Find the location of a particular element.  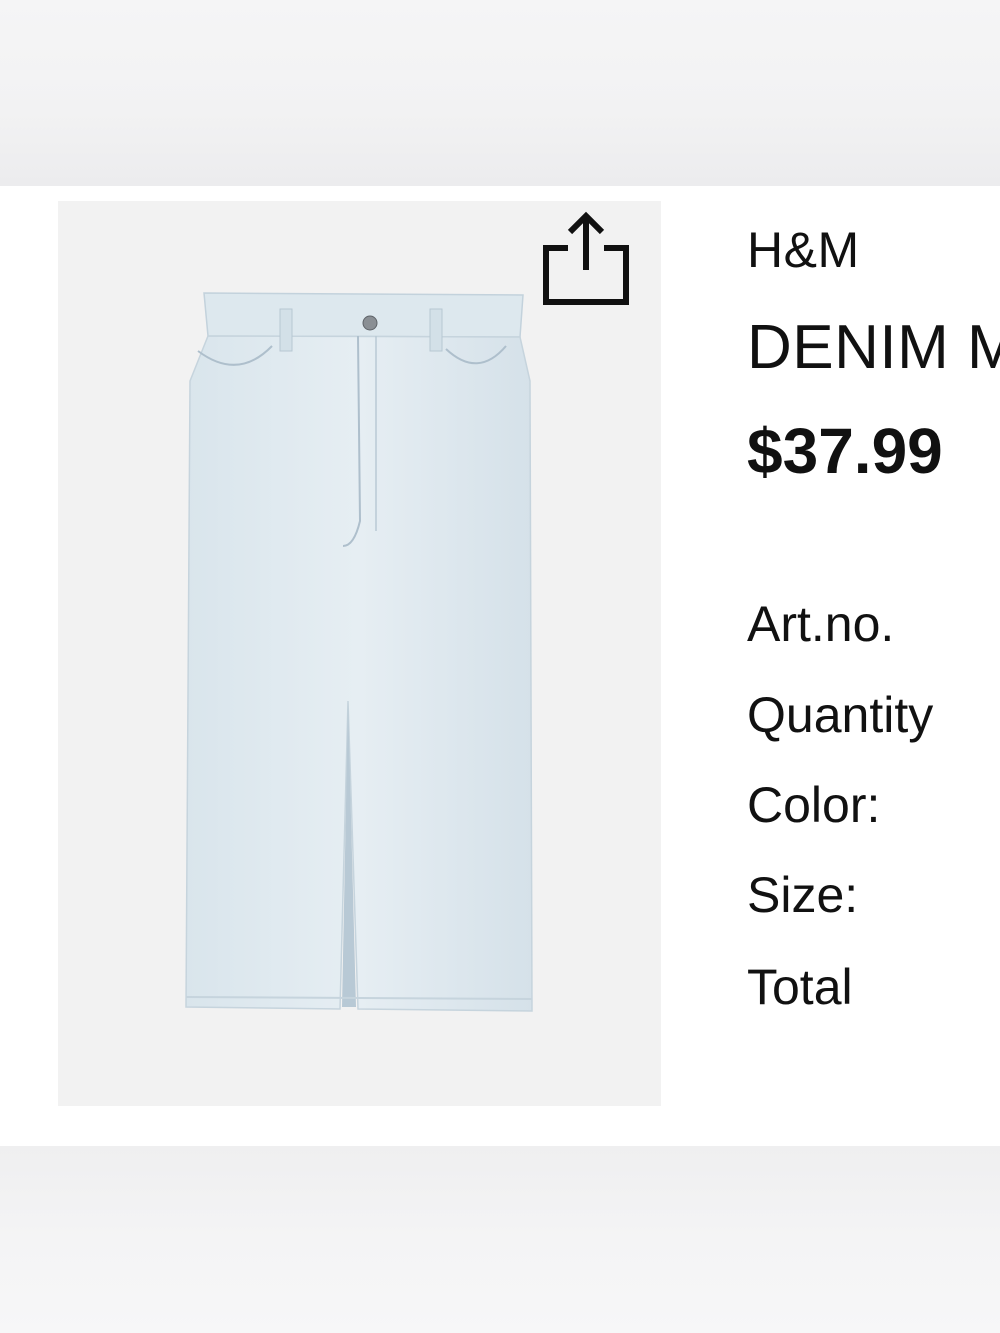

share-icon is located at coordinates (586, 258).